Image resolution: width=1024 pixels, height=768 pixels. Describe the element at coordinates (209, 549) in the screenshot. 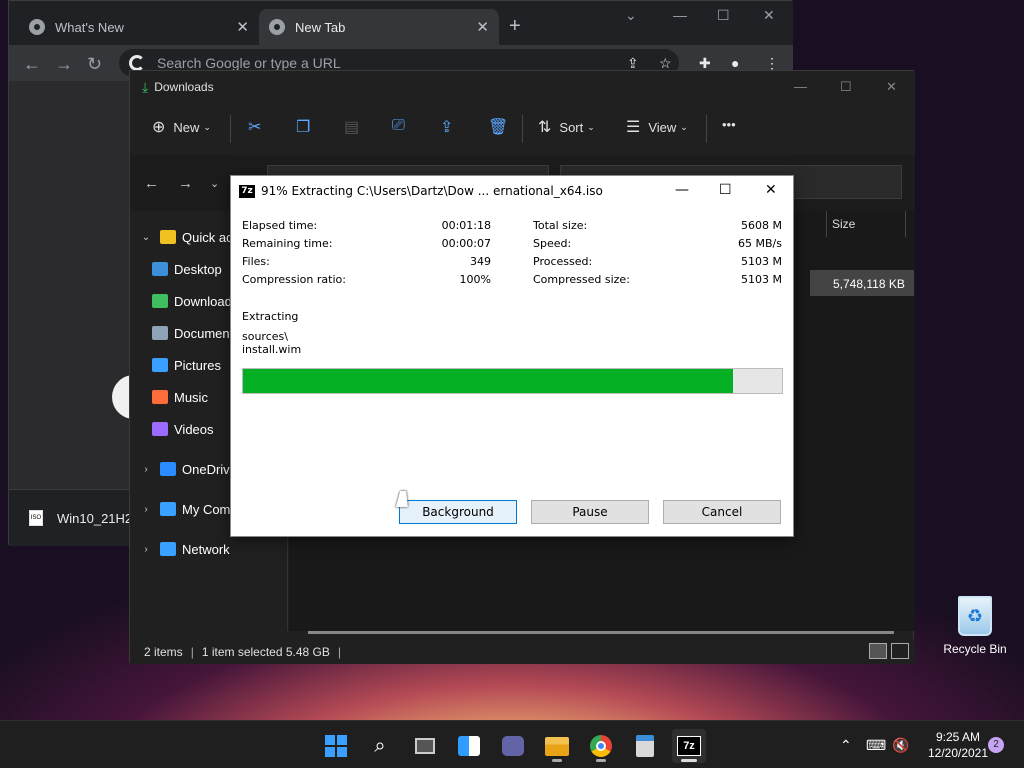

I see `nav-item: › Network` at that location.